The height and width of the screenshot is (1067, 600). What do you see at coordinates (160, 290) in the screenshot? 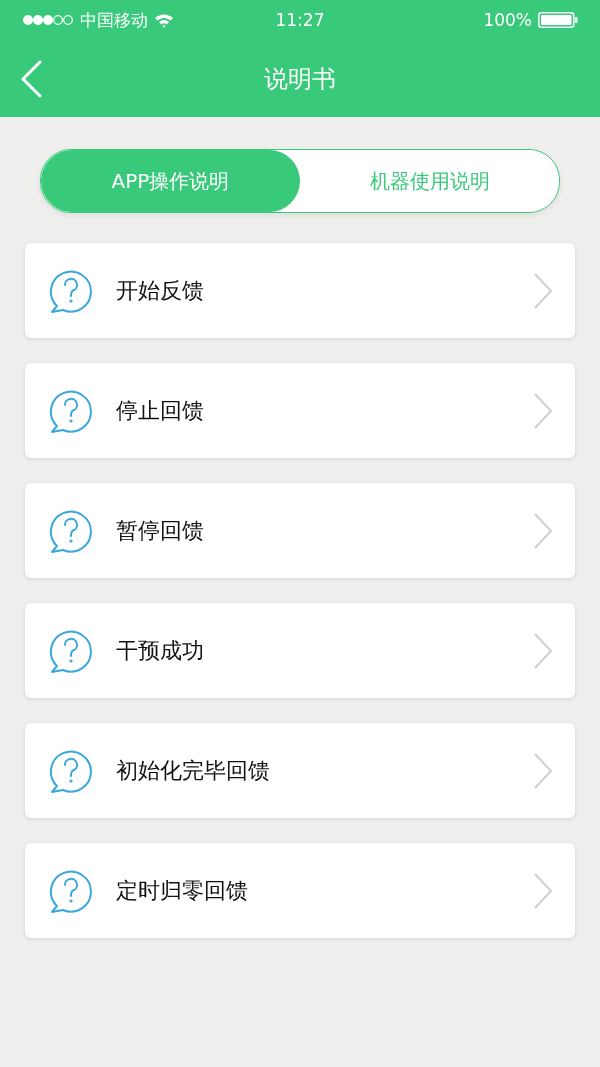
I see `item-label: 开始反馈` at bounding box center [160, 290].